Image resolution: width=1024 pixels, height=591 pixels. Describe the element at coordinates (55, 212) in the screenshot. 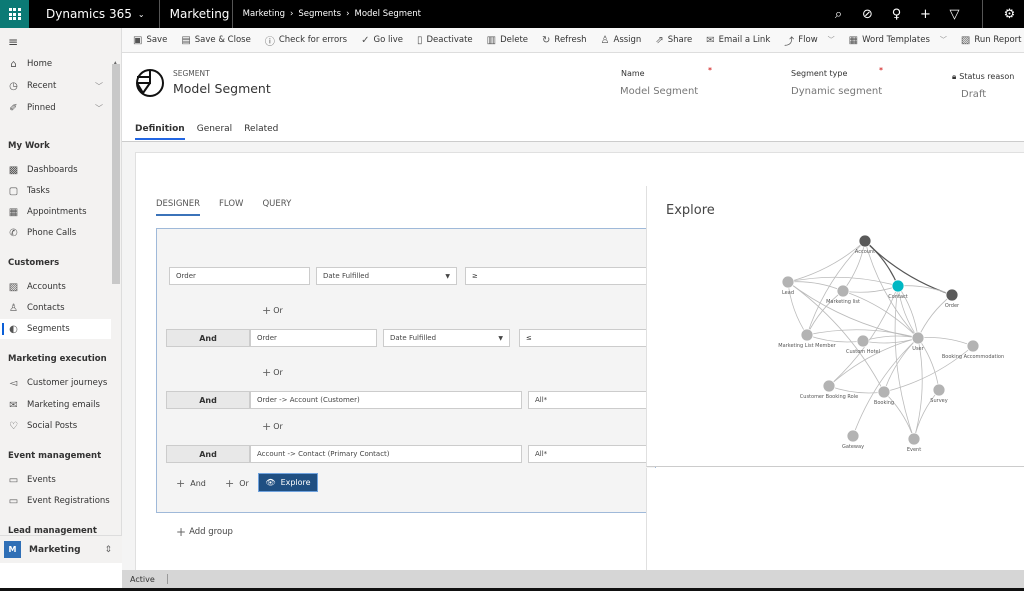

I see `sidebar-item-appointments: ▦ Appointments` at that location.